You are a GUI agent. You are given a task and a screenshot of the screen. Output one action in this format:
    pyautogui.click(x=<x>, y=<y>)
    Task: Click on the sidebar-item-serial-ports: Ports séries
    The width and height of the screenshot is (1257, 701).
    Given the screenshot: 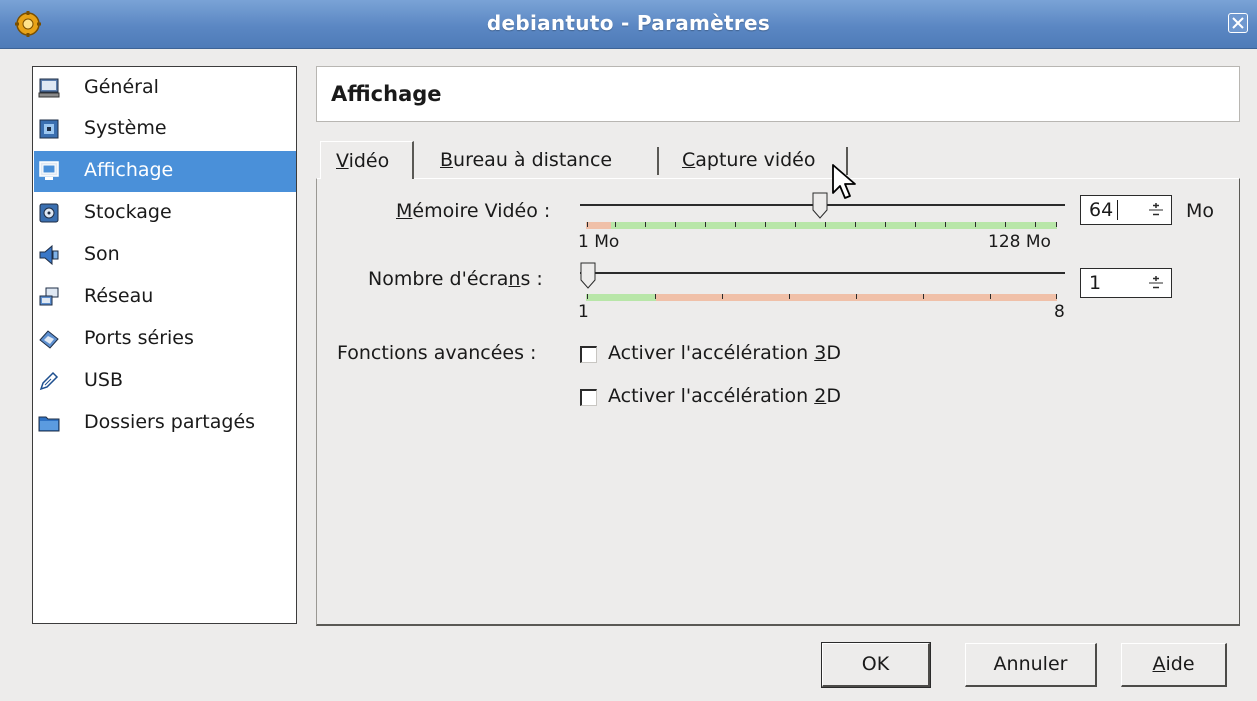 What is the action you would take?
    pyautogui.click(x=165, y=339)
    